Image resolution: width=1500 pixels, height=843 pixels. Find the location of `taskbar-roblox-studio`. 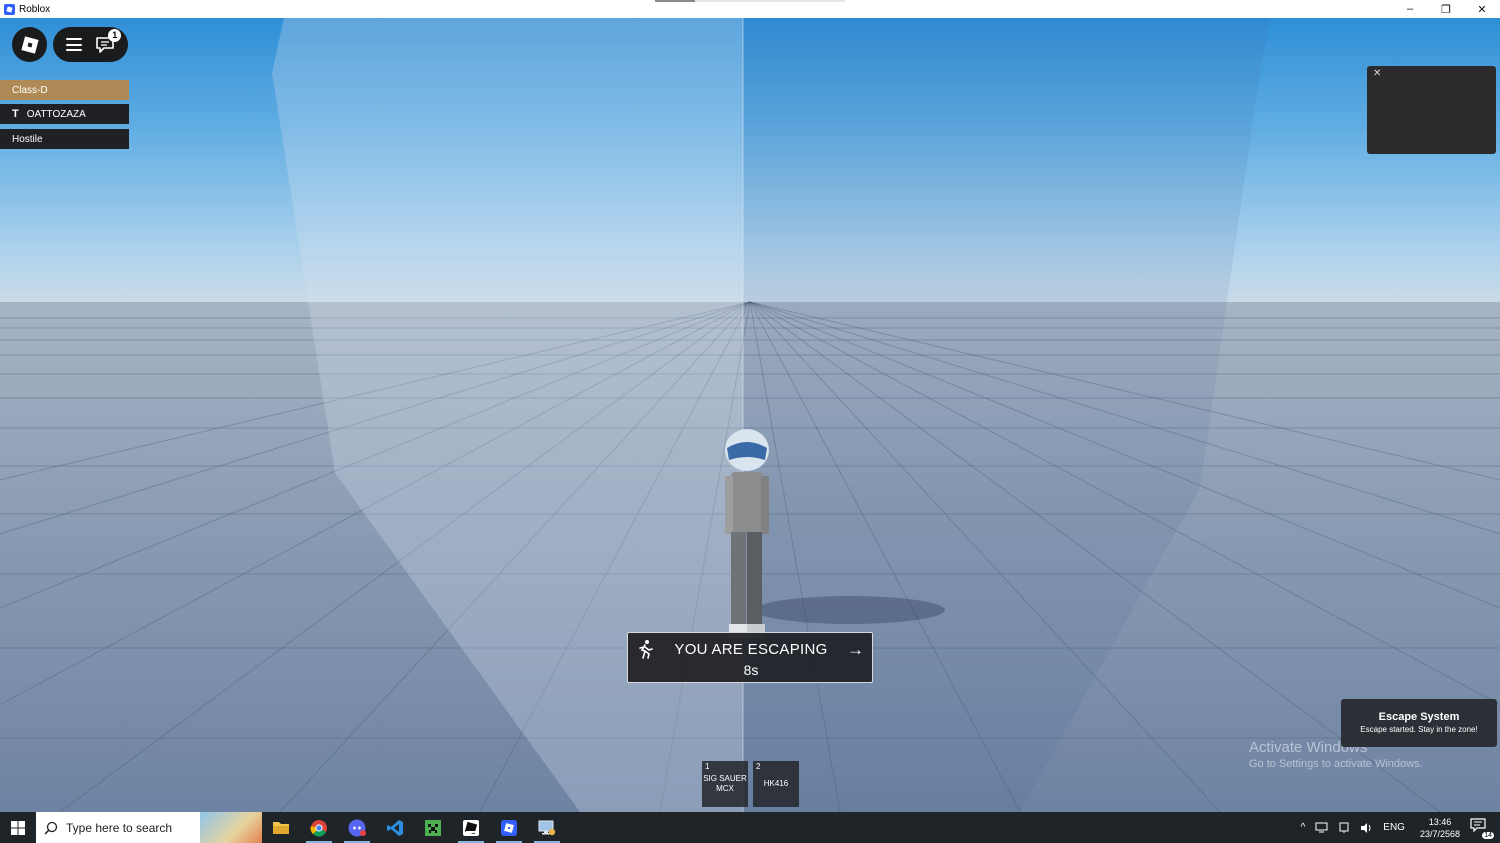

taskbar-roblox-studio is located at coordinates (471, 827).